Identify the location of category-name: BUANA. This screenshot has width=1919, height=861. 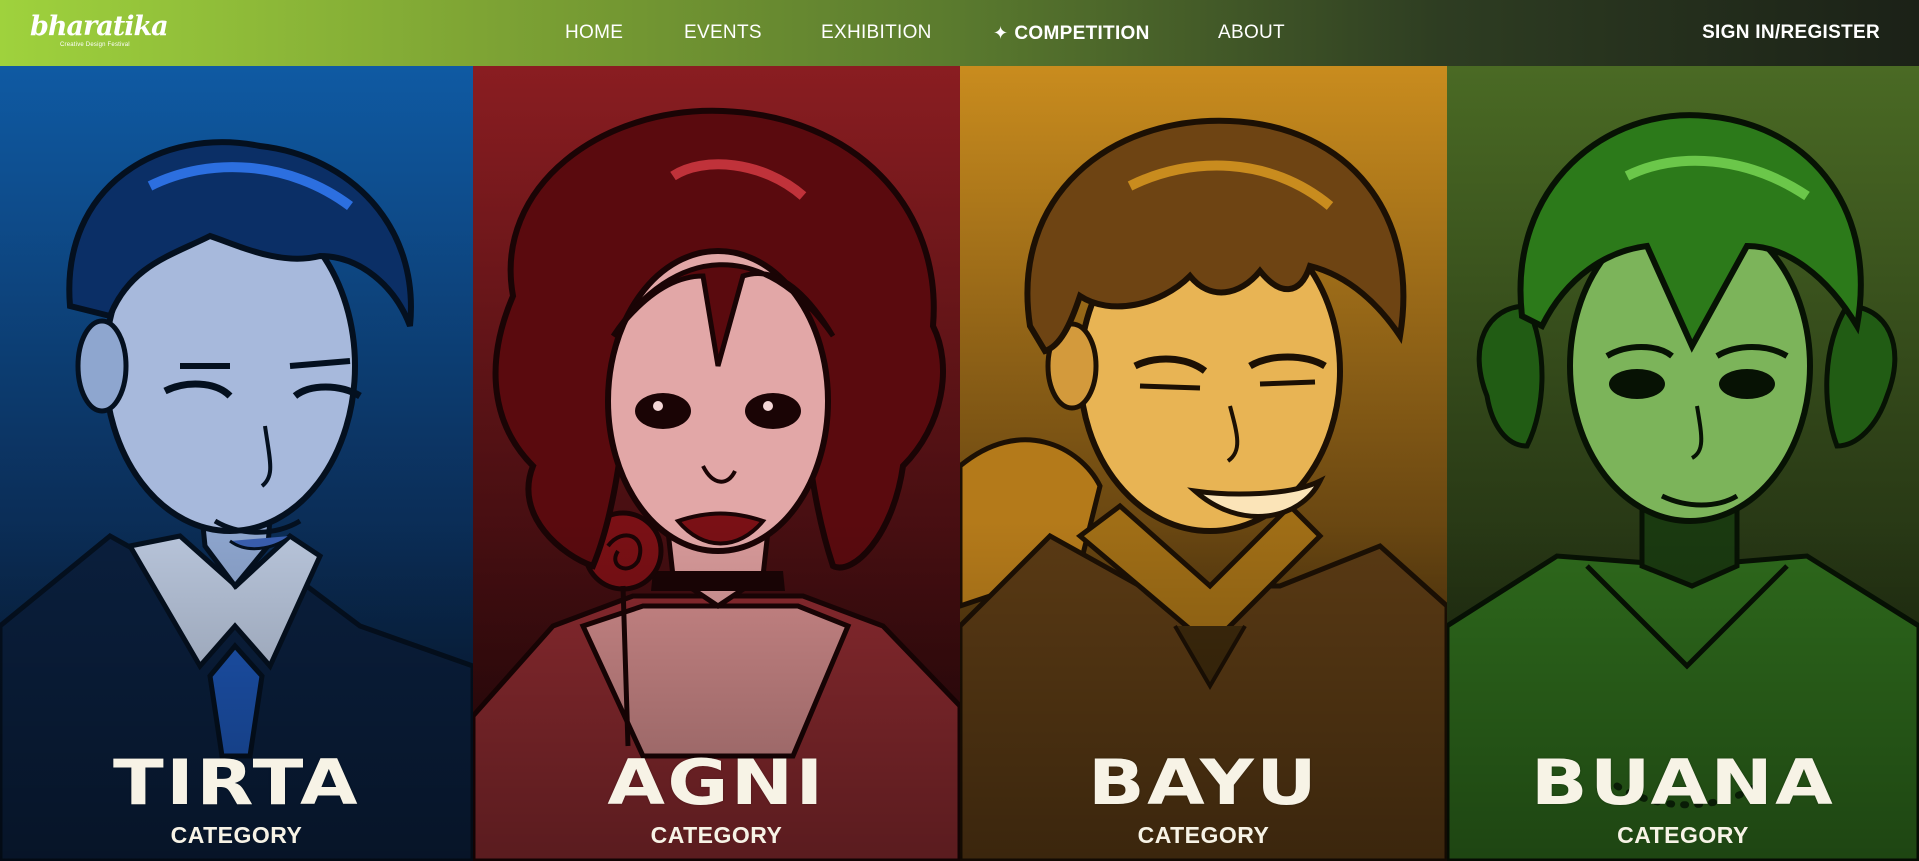
(1683, 782).